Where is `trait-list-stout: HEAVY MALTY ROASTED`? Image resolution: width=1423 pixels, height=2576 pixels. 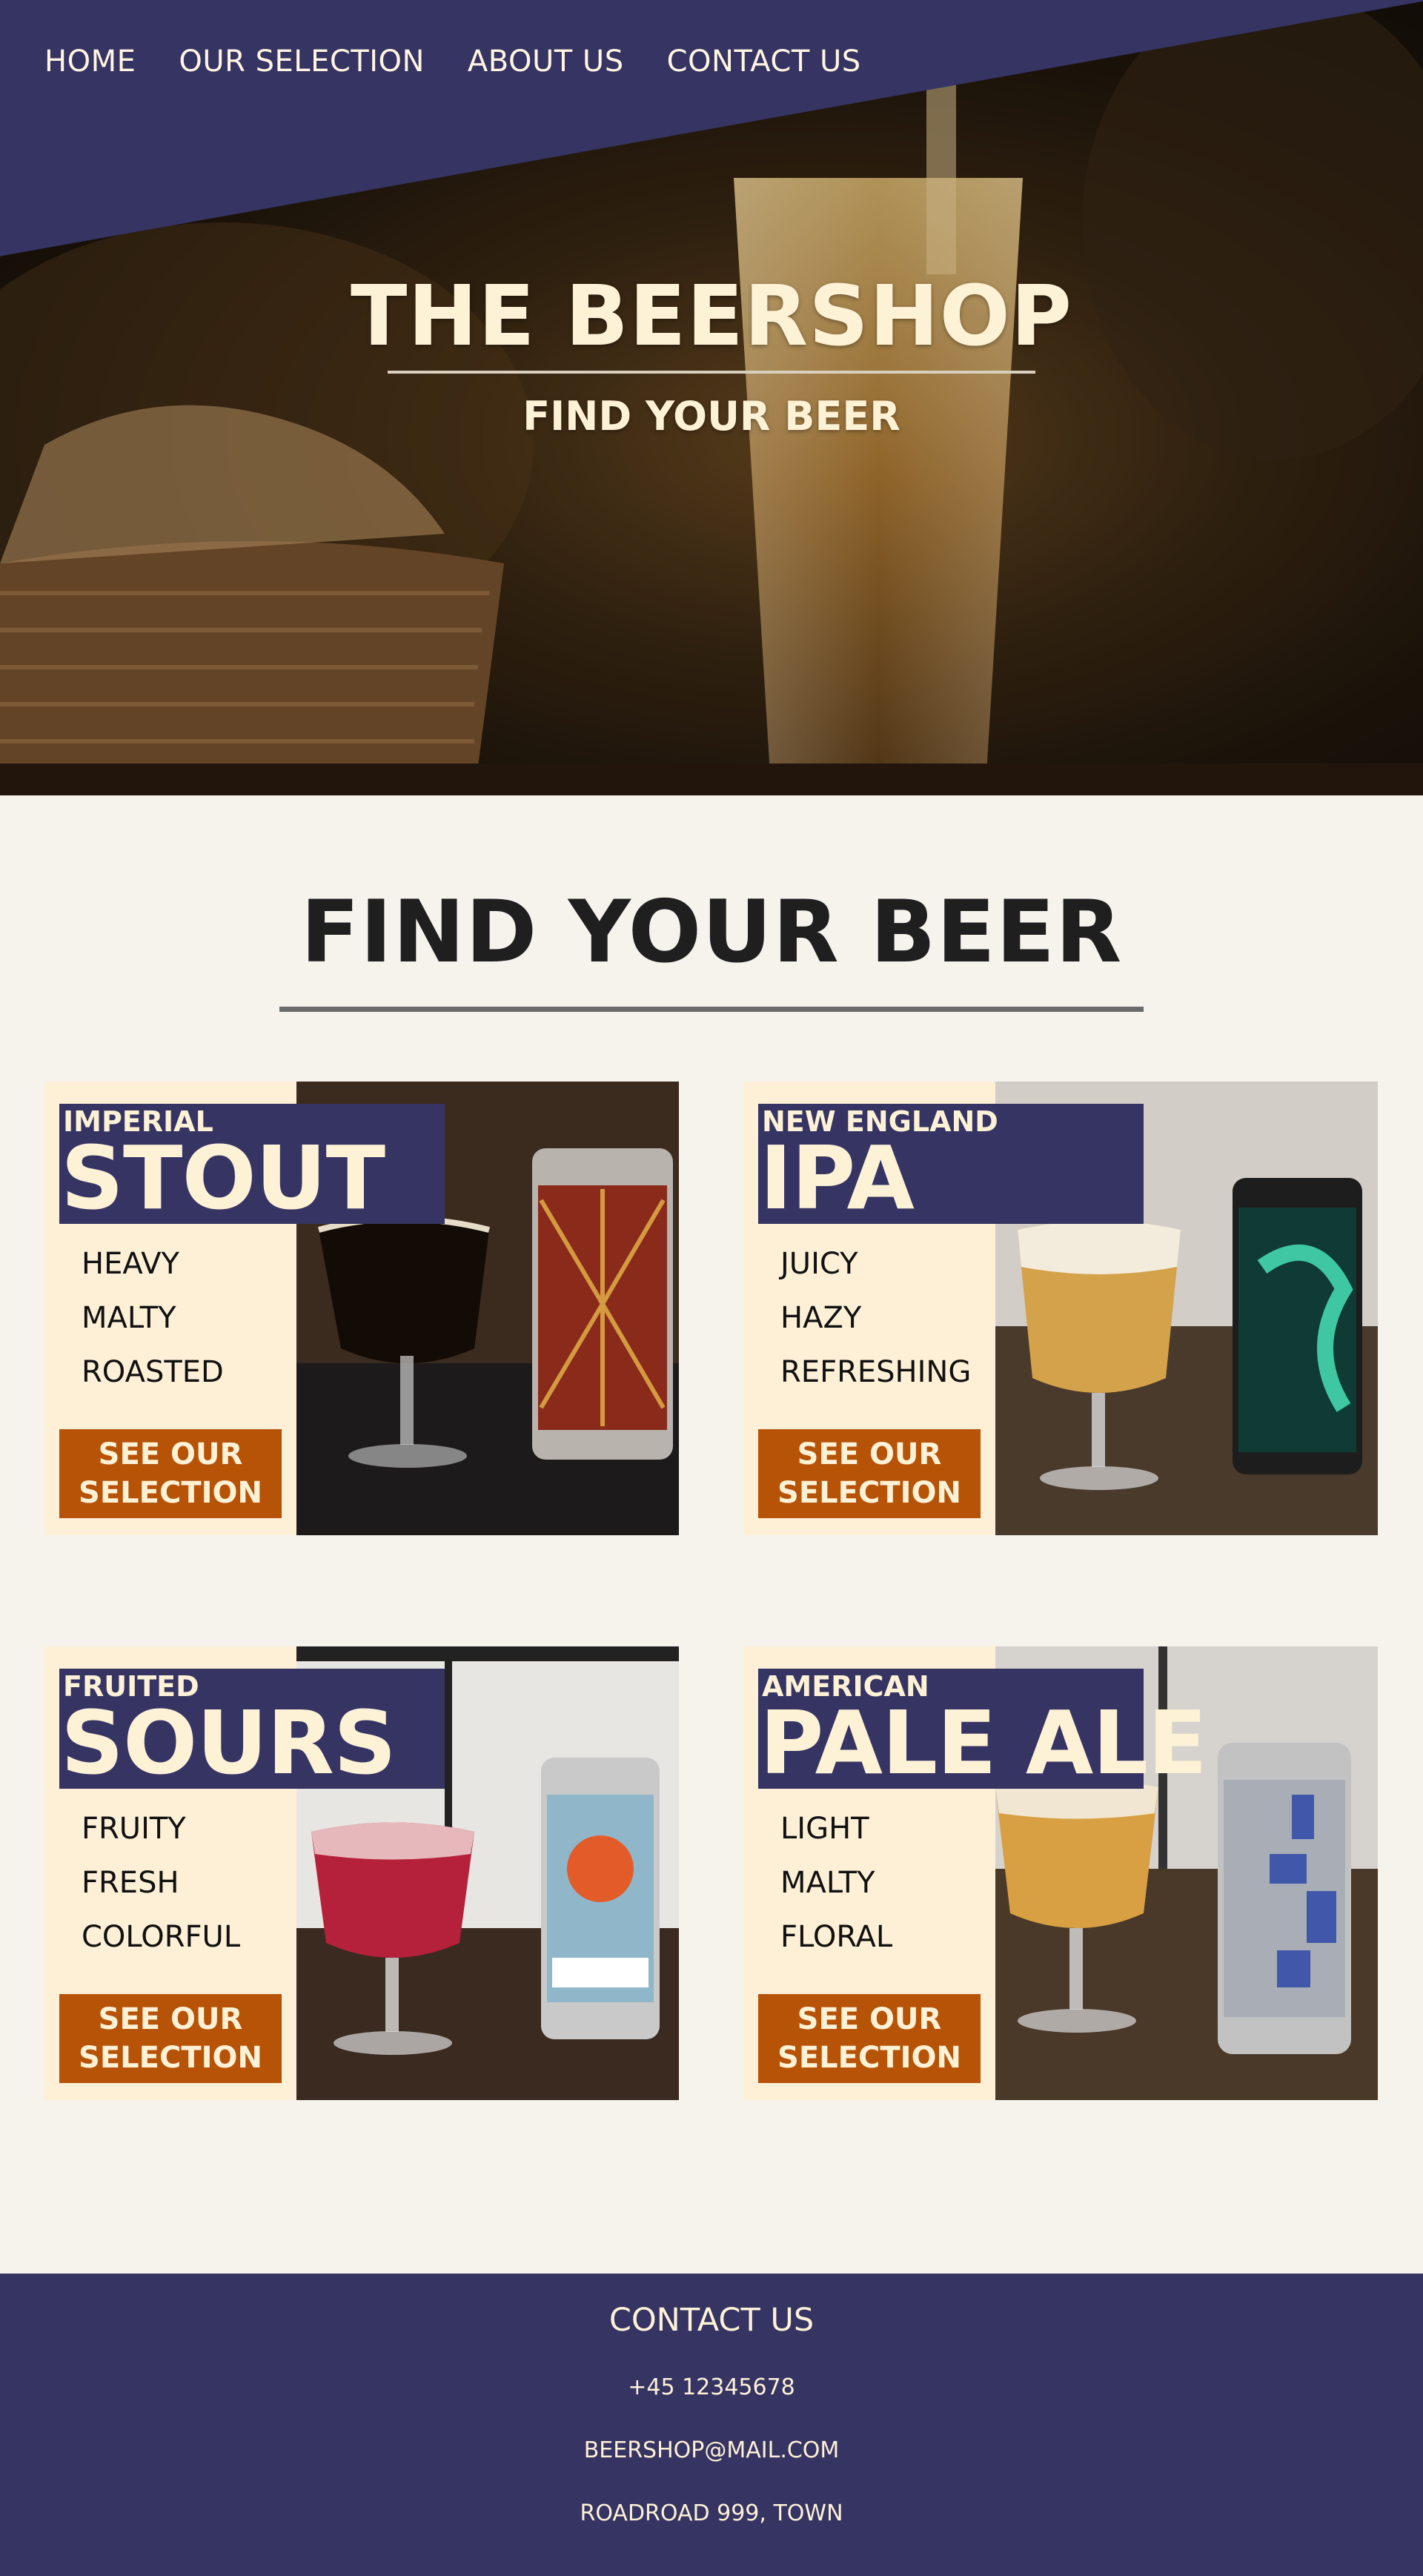 trait-list-stout: HEAVY MALTY ROASTED is located at coordinates (153, 1324).